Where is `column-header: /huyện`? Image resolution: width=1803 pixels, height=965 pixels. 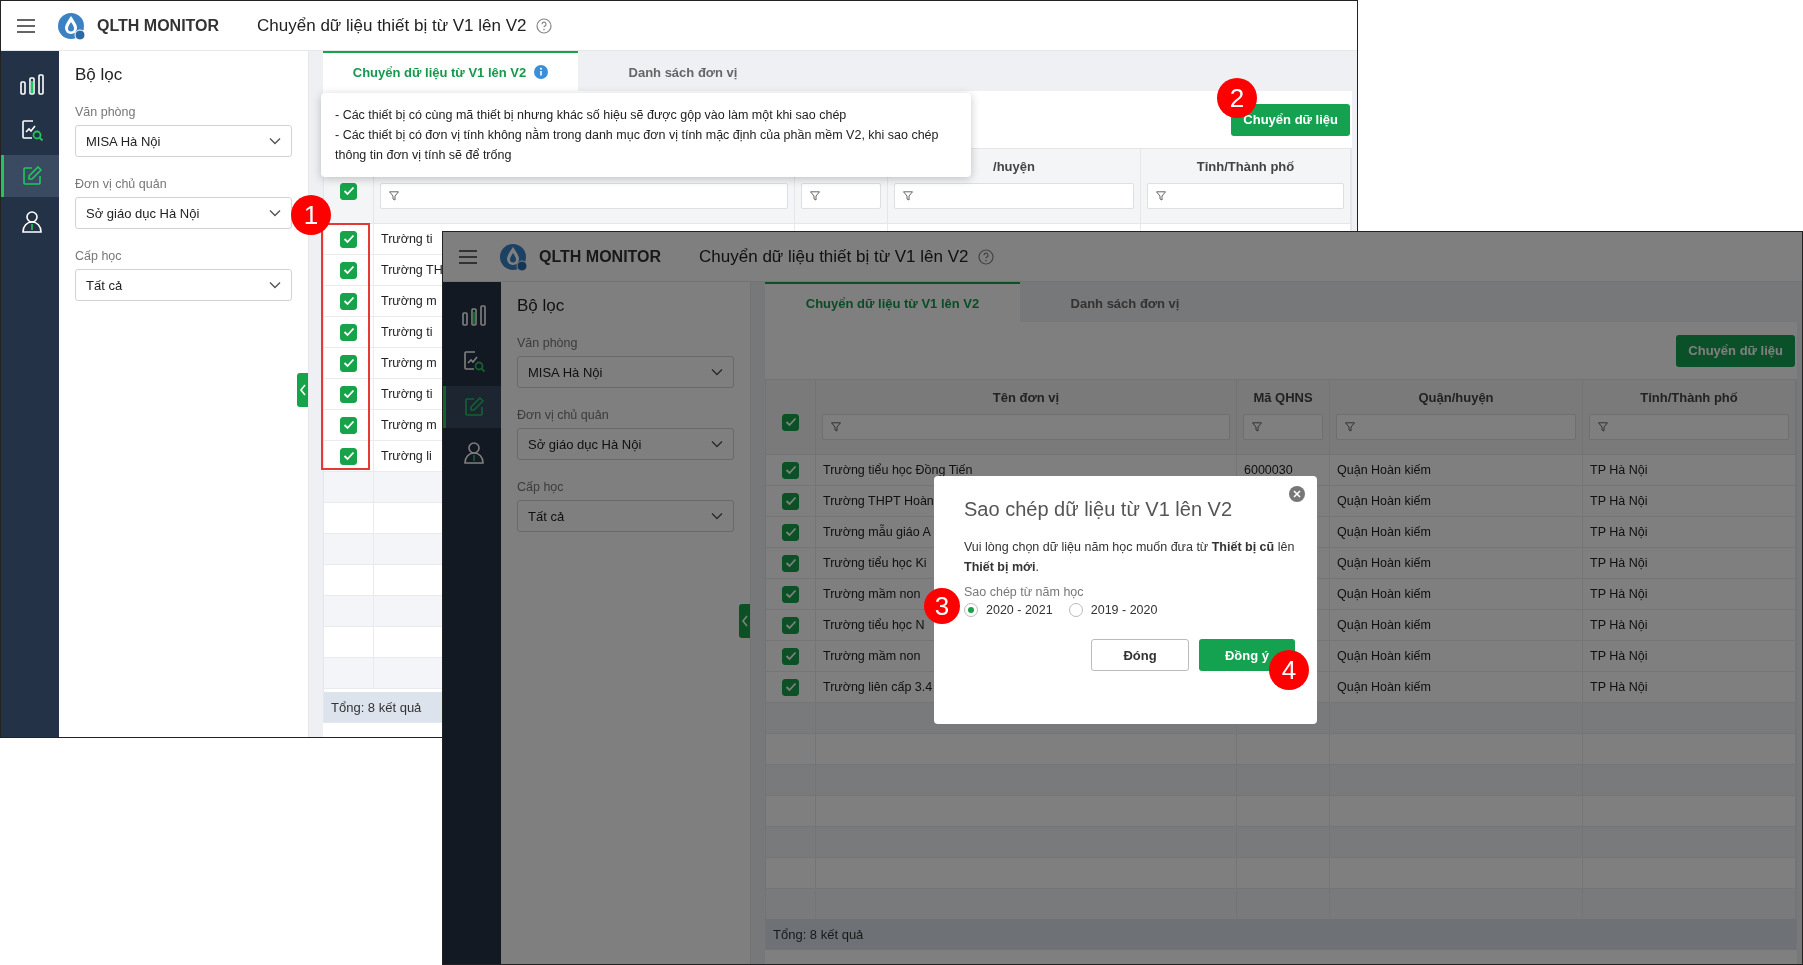 column-header: /huyện is located at coordinates (1014, 166).